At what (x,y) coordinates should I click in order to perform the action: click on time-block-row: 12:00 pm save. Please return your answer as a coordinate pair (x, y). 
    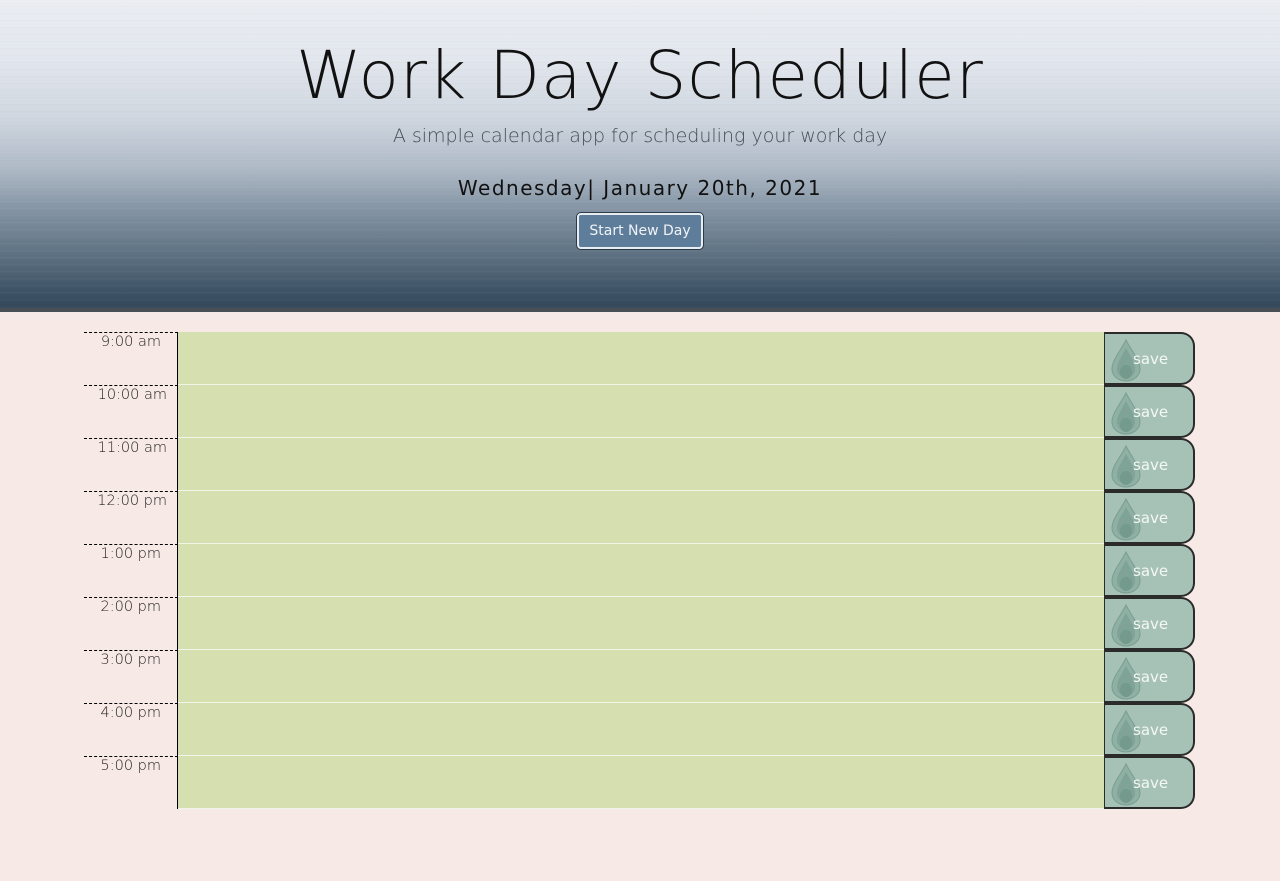
    Looking at the image, I should click on (639, 517).